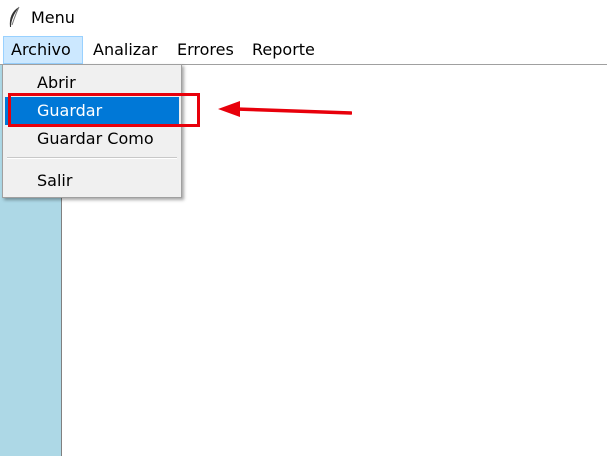 This screenshot has width=607, height=456. I want to click on menu-item-salir: Salir, so click(92, 181).